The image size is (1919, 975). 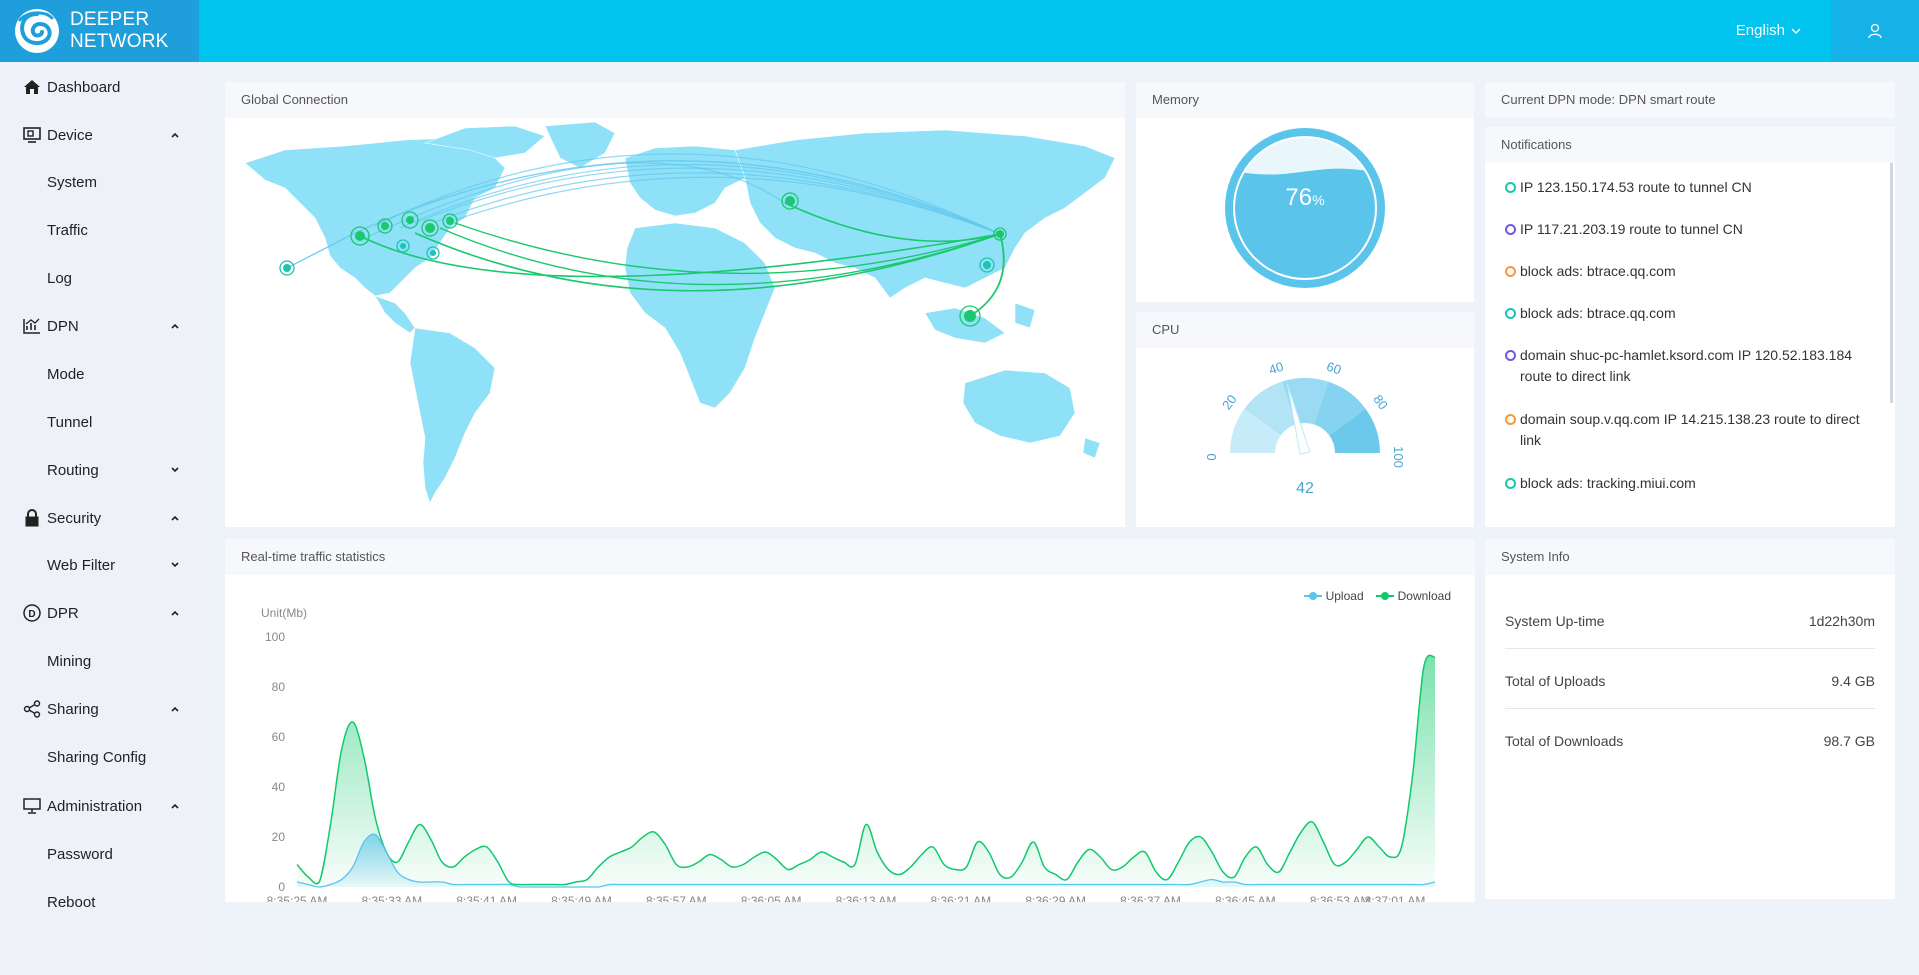 I want to click on total-downloads-row: Total of Downloads 98.7 GB, so click(x=1690, y=739).